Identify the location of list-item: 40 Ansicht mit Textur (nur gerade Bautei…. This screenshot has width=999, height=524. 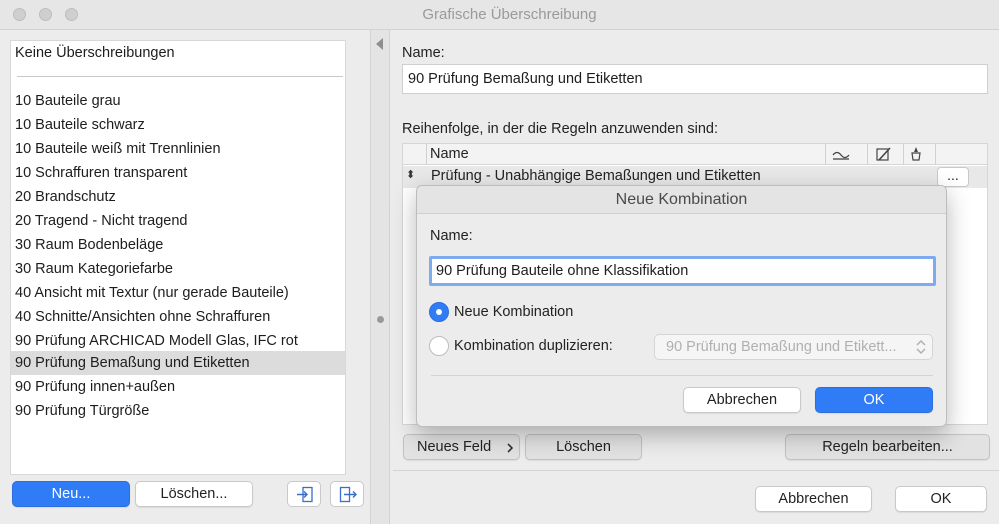
(178, 293).